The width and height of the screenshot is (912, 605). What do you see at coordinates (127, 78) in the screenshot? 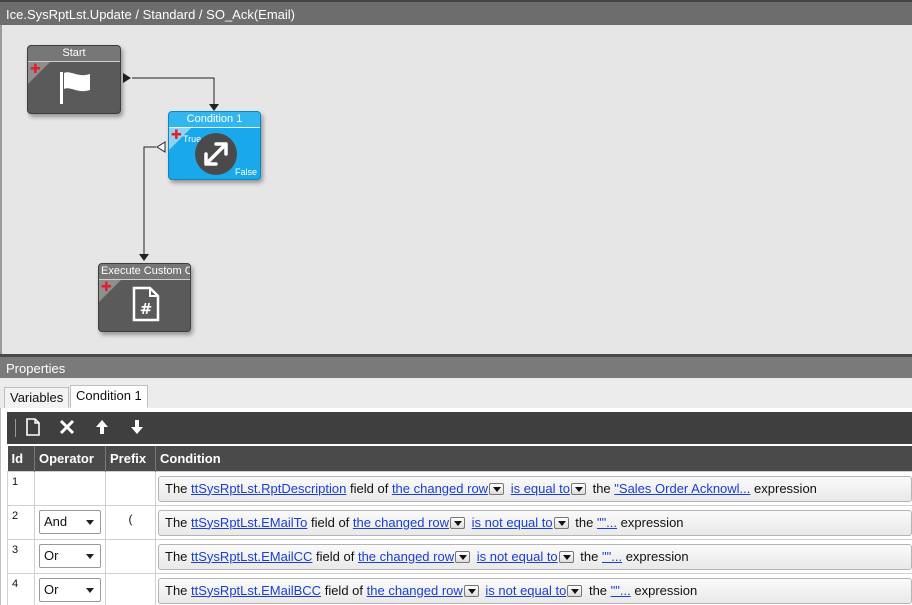
I see `start-output-arrow` at bounding box center [127, 78].